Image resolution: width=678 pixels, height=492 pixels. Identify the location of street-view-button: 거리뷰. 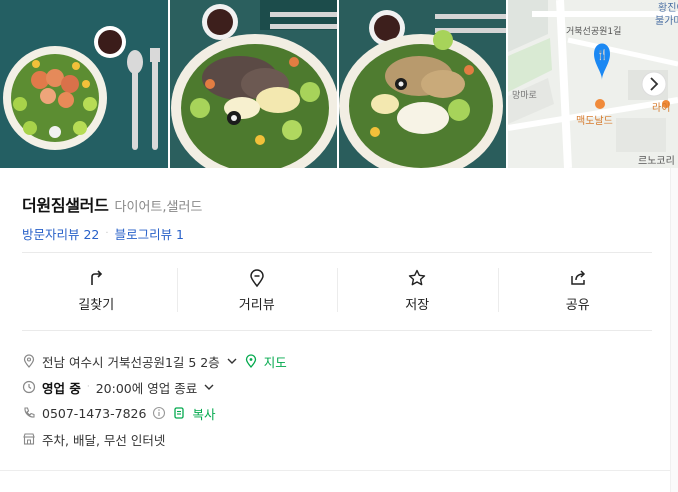
(257, 290).